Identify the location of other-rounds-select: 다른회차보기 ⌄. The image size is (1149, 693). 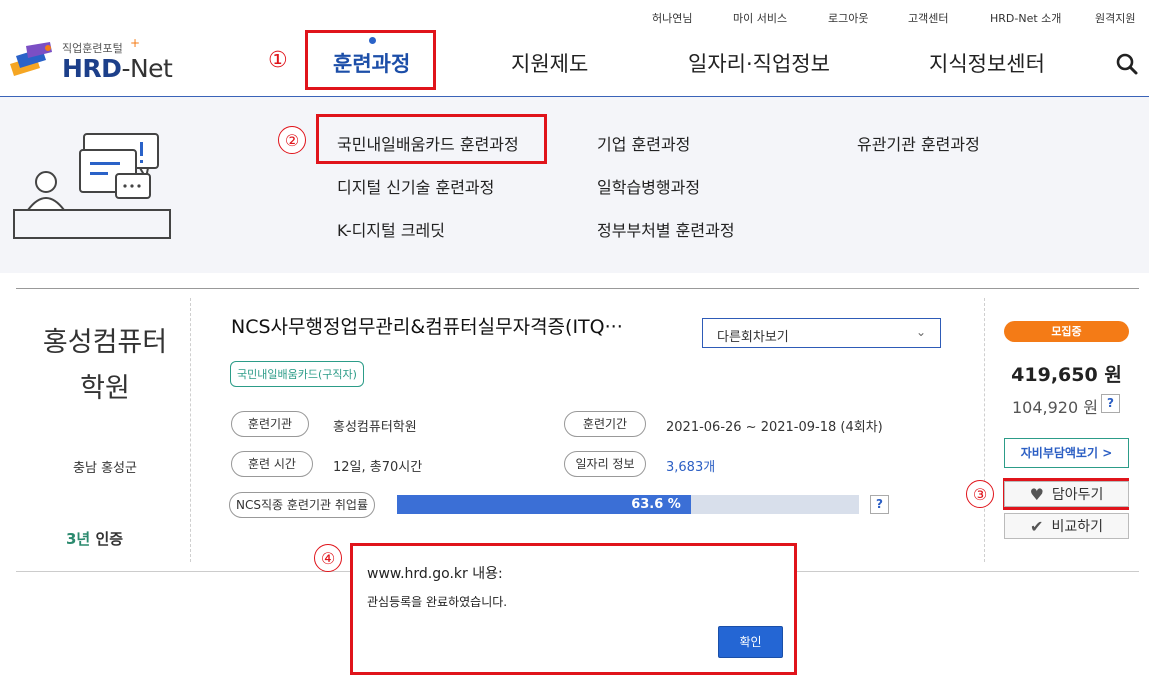
(821, 333).